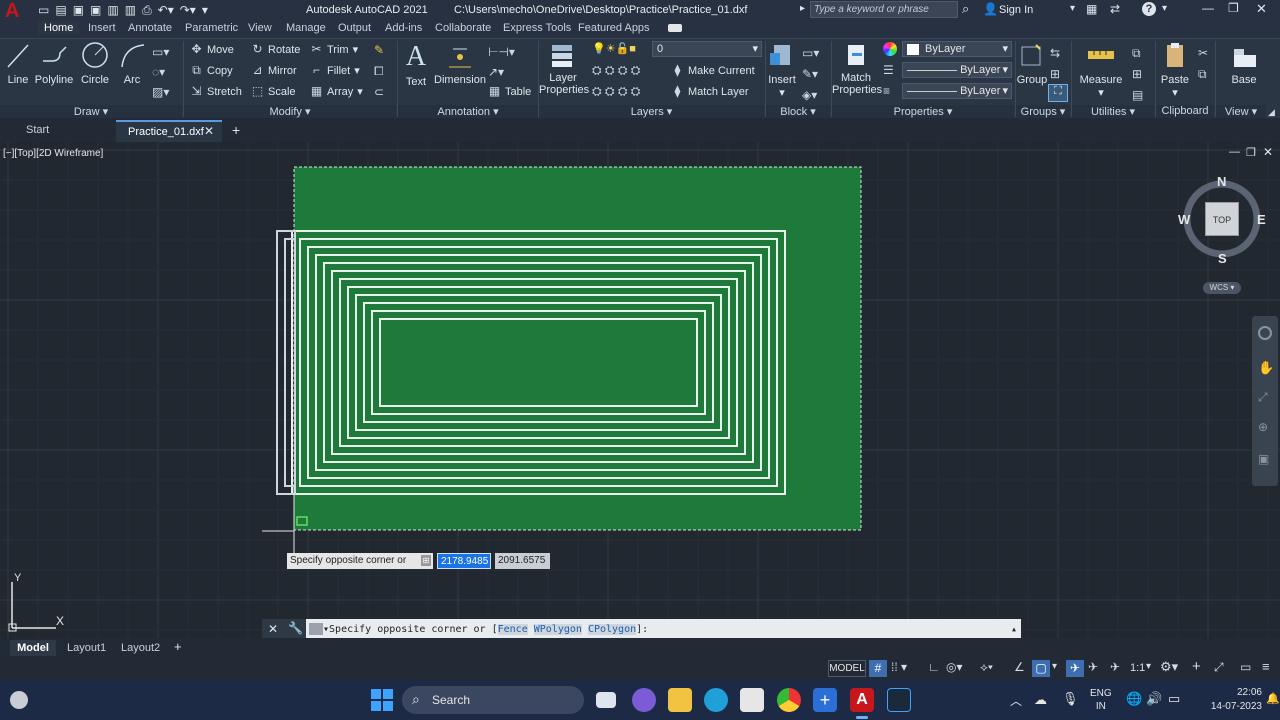  I want to click on viewcube-top-face: TOP, so click(1222, 219).